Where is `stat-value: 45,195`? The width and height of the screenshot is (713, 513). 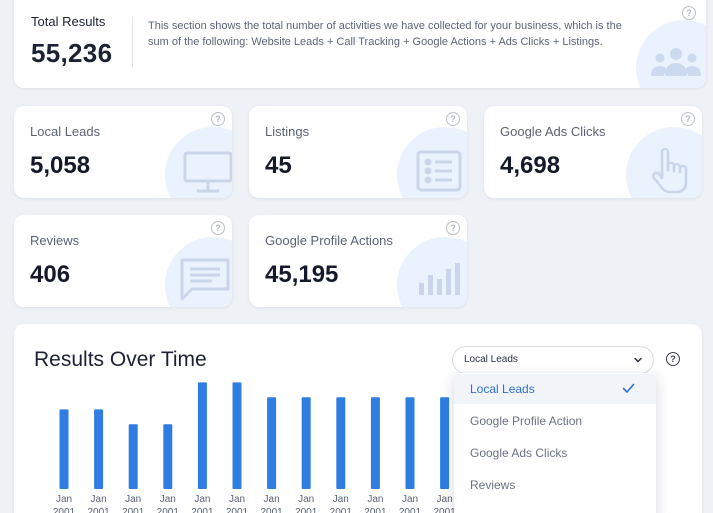 stat-value: 45,195 is located at coordinates (302, 274).